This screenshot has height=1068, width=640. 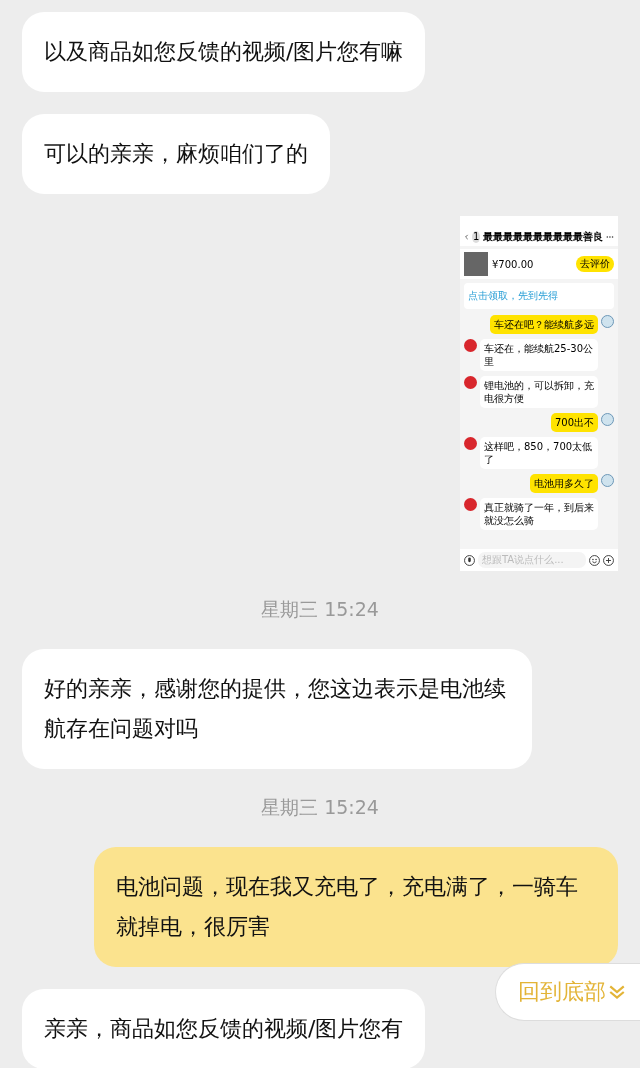 I want to click on message-bubble: 这样吧，850，700太低了, so click(x=539, y=453).